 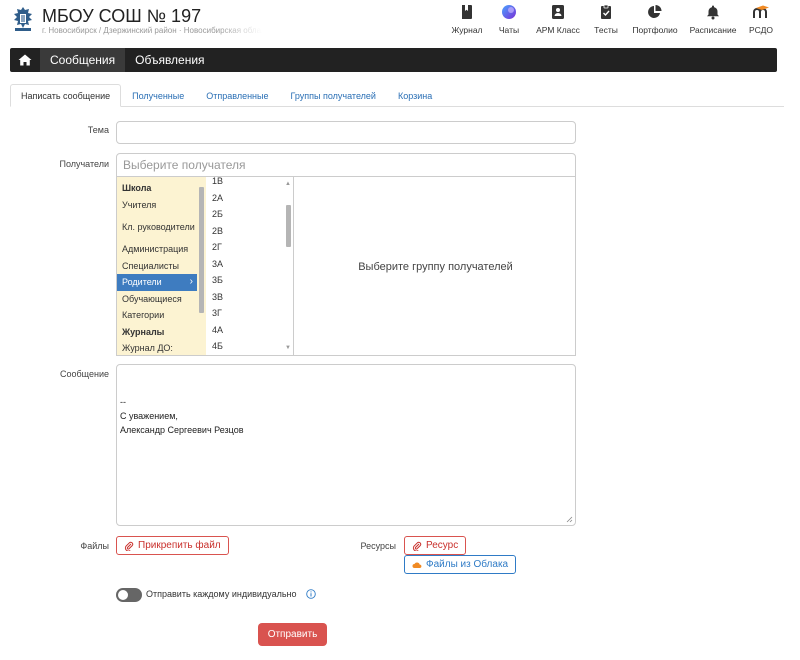 I want to click on rsdo-icon, so click(x=761, y=11).